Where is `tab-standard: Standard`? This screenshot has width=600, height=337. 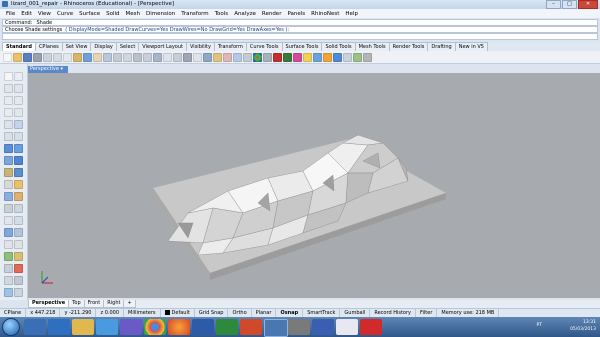
tab-standard: Standard is located at coordinates (19, 46).